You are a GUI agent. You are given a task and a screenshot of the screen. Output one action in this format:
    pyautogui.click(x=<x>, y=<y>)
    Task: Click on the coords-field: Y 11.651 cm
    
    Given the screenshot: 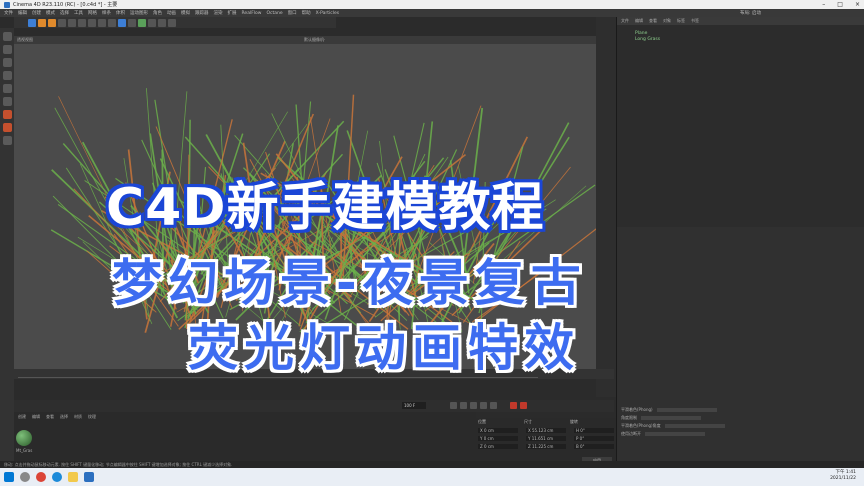 What is the action you would take?
    pyautogui.click(x=546, y=438)
    